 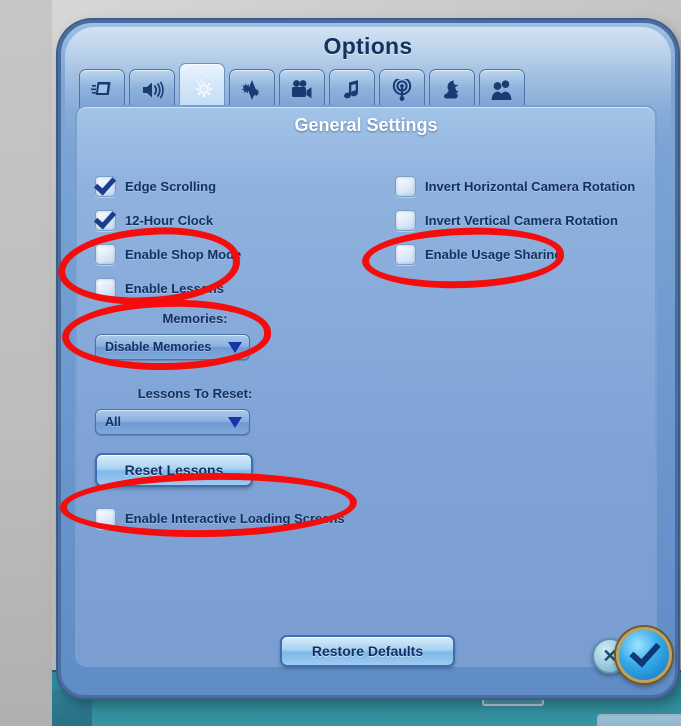 I want to click on invert-vertical-camera-rotation-label: Invert Vertical Camera Rotation, so click(x=521, y=220).